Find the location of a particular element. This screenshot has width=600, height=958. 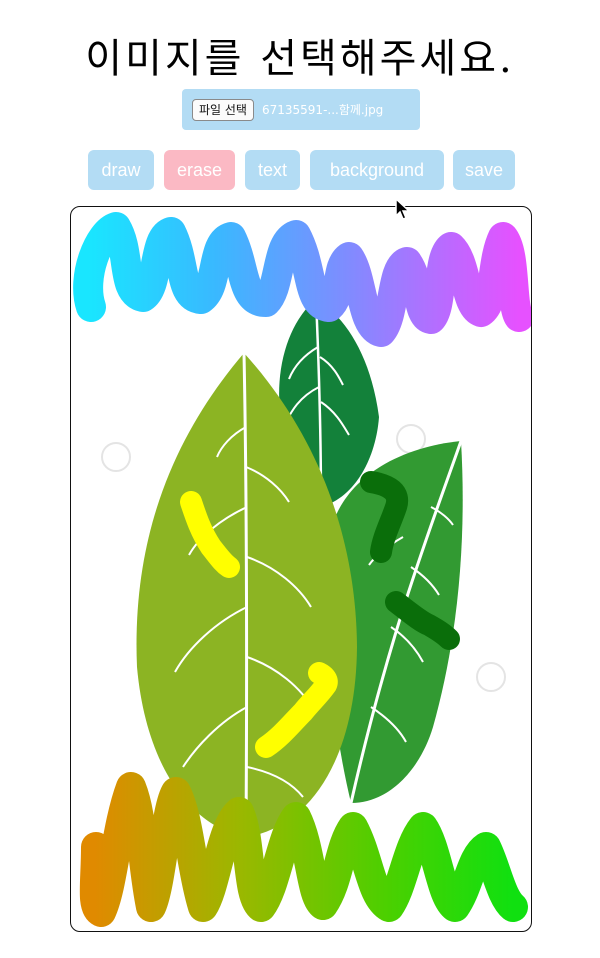

toolbar: draw erase text background save is located at coordinates (300, 170).